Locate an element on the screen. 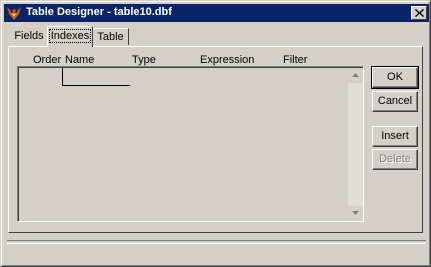 The height and width of the screenshot is (267, 431). scroll-down-button is located at coordinates (355, 213).